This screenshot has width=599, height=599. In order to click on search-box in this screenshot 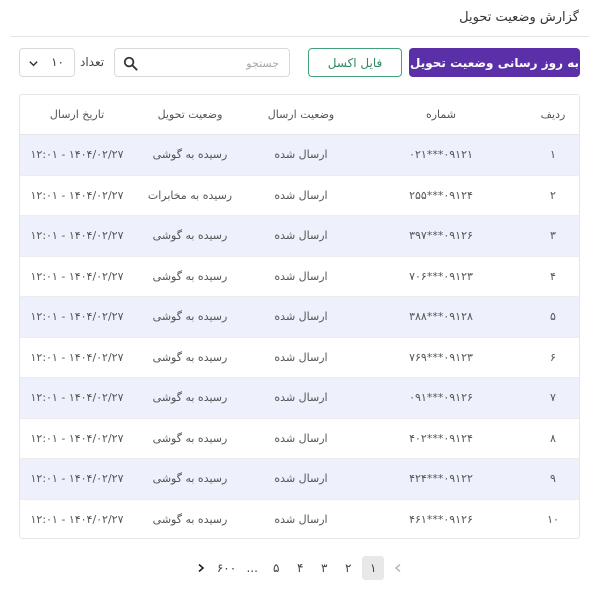, I will do `click(202, 62)`.